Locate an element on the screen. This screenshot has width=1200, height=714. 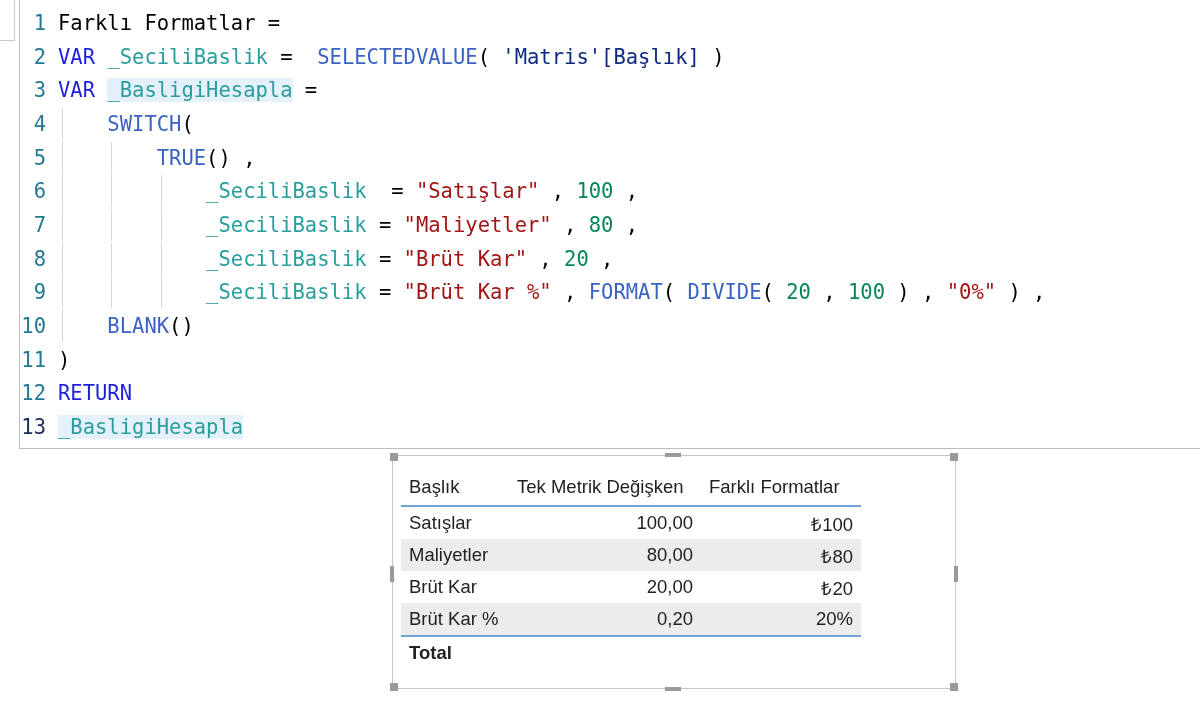
table-cell-text: Brüt Kar is located at coordinates (443, 587).